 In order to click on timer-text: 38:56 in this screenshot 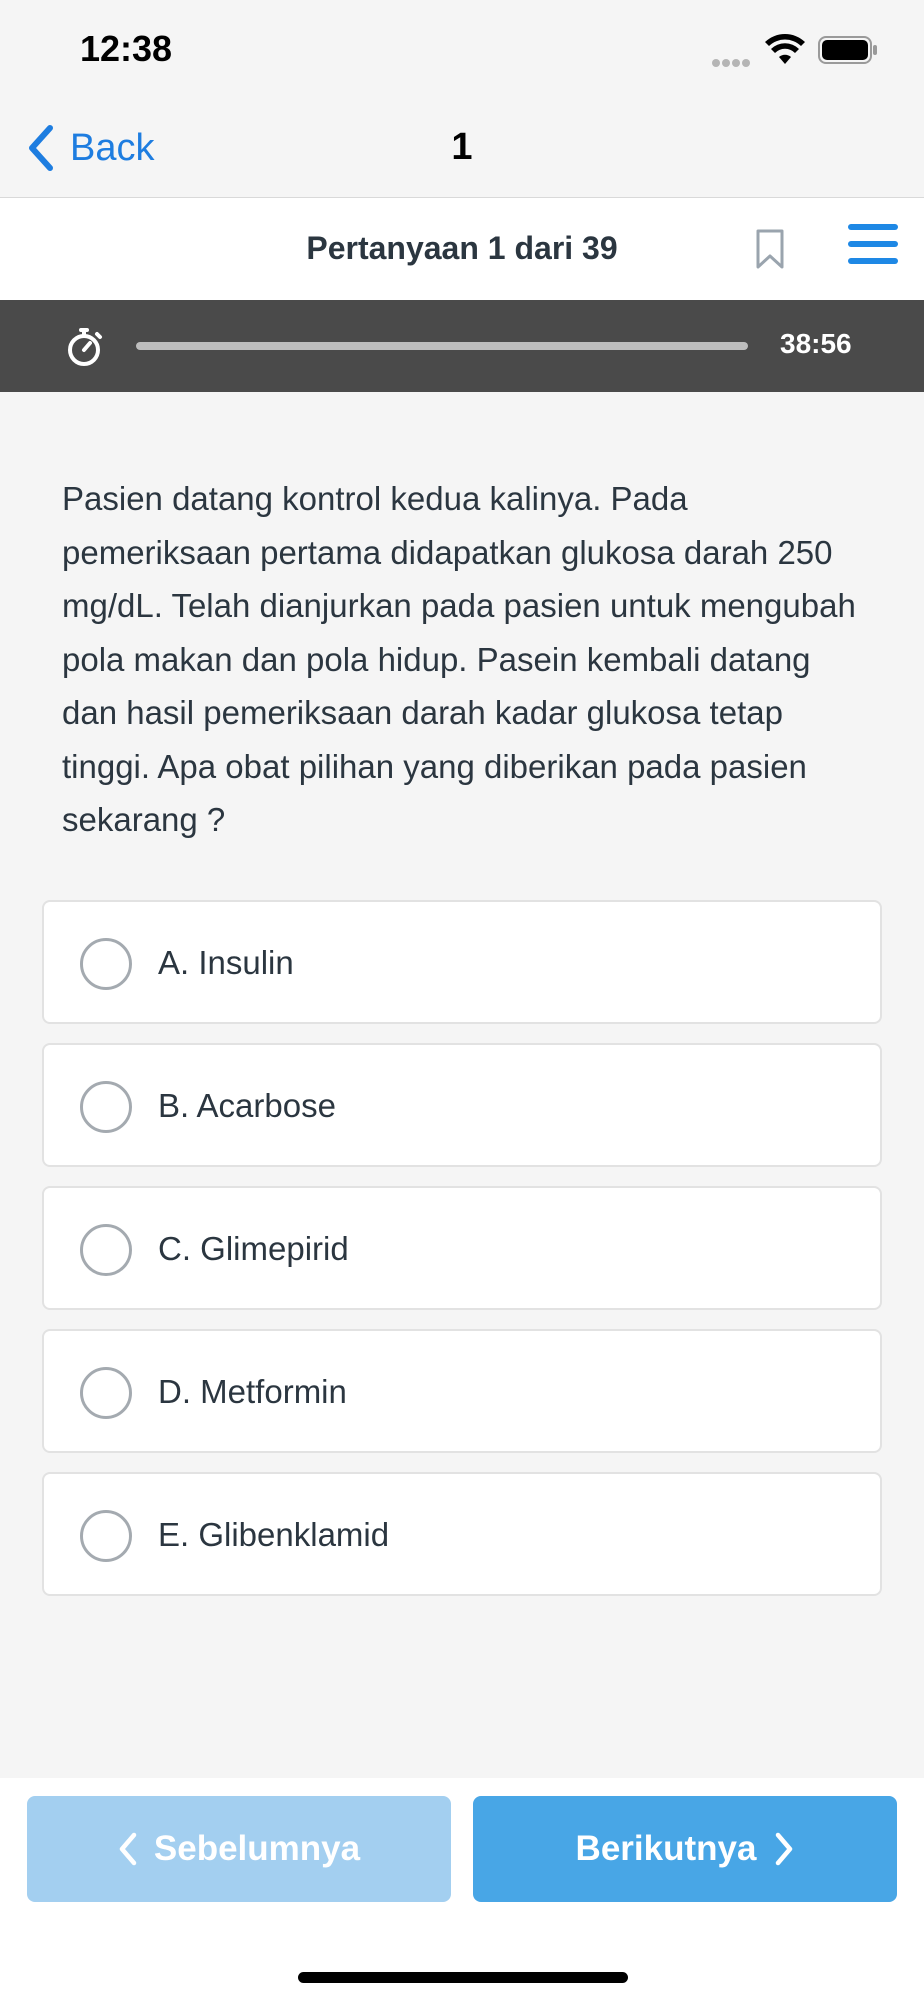, I will do `click(816, 343)`.